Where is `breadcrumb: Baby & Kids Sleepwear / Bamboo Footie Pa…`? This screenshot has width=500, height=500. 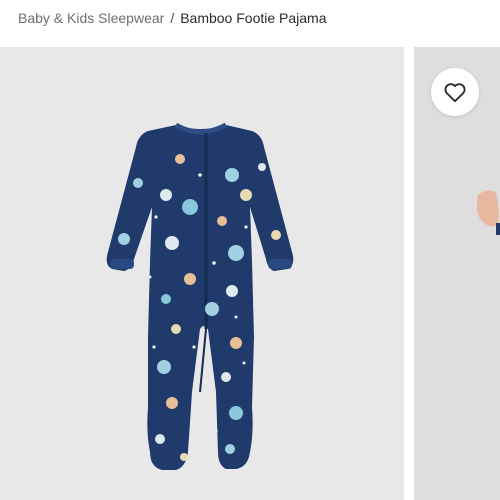
breadcrumb: Baby & Kids Sleepwear / Bamboo Footie Pa… is located at coordinates (172, 18).